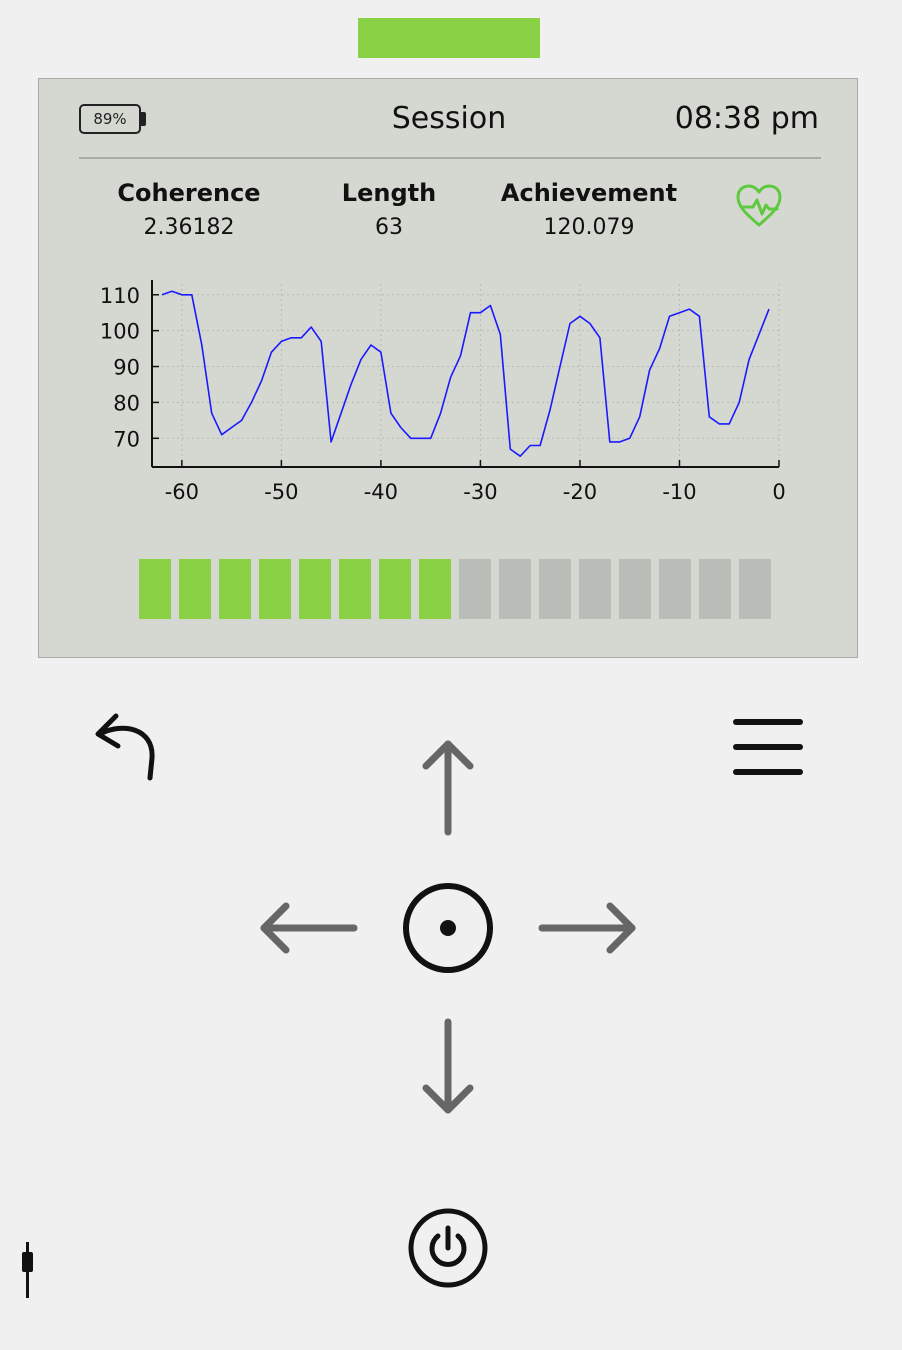  What do you see at coordinates (189, 227) in the screenshot?
I see `stat-coherence-value: 2.36182` at bounding box center [189, 227].